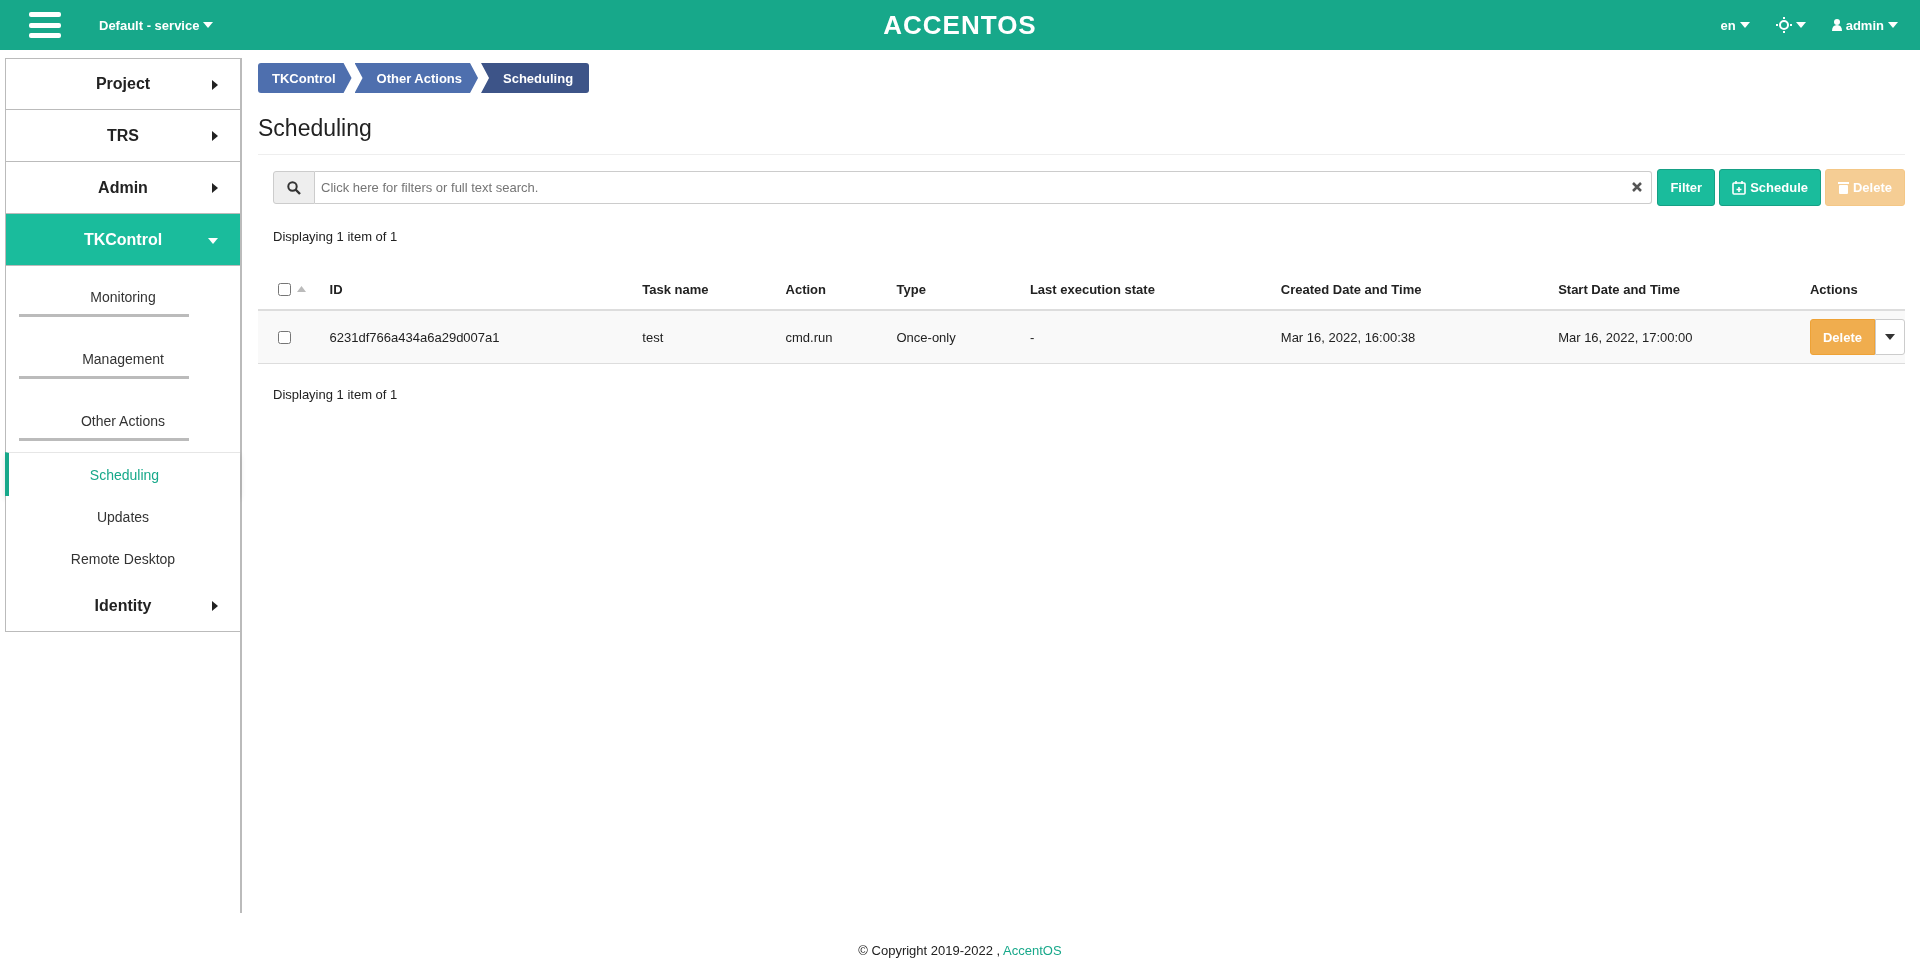 The height and width of the screenshot is (973, 1920). I want to click on project-dropdown: Default - service, so click(156, 25).